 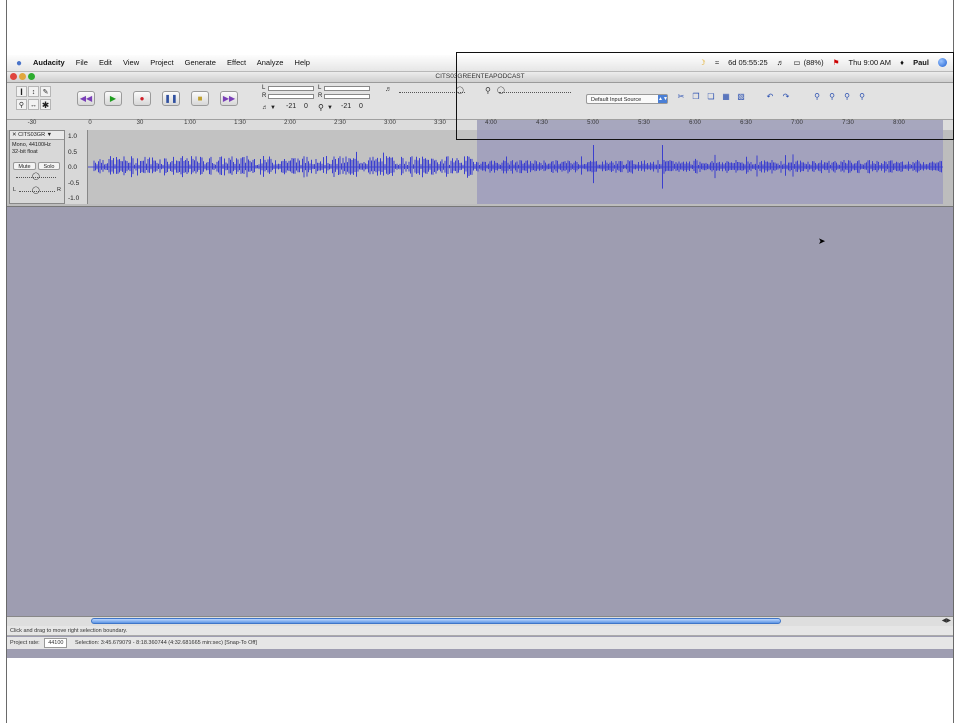 I want to click on rec-meter-right, so click(x=347, y=96).